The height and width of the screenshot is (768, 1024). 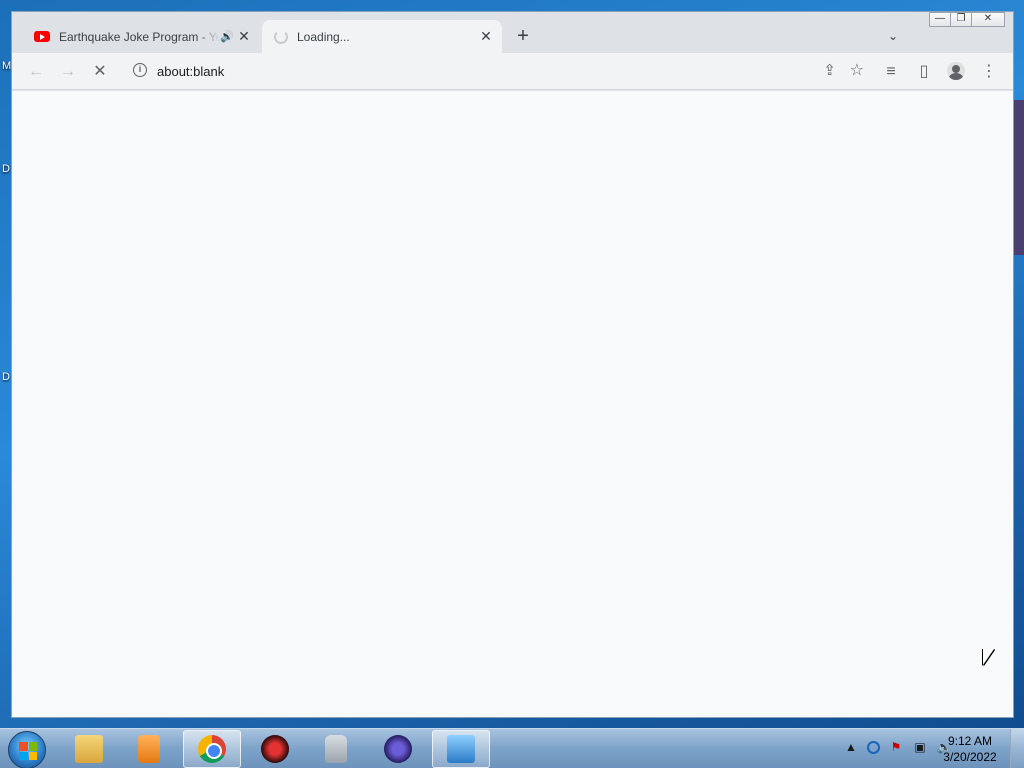 I want to click on taskbar-blue-app, so click(x=398, y=749).